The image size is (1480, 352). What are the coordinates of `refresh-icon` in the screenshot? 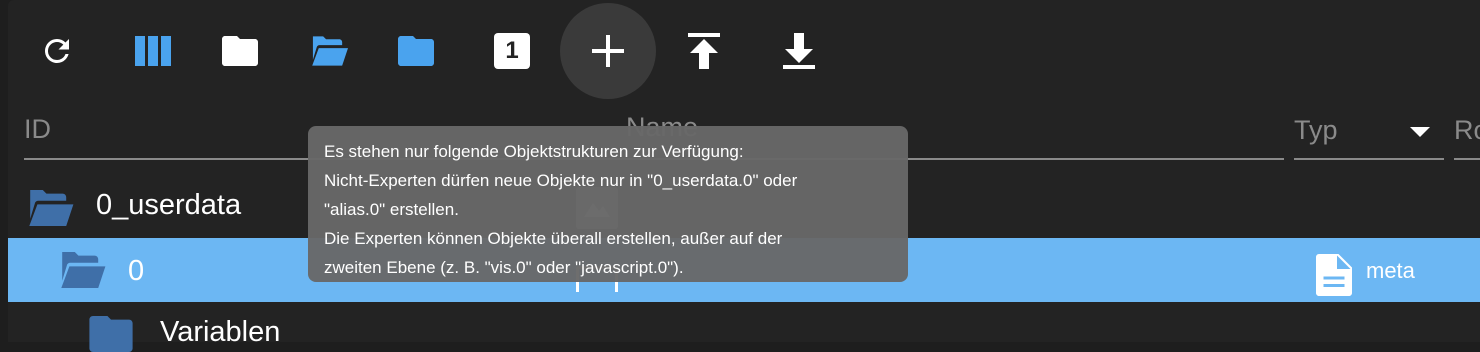 It's located at (56, 50).